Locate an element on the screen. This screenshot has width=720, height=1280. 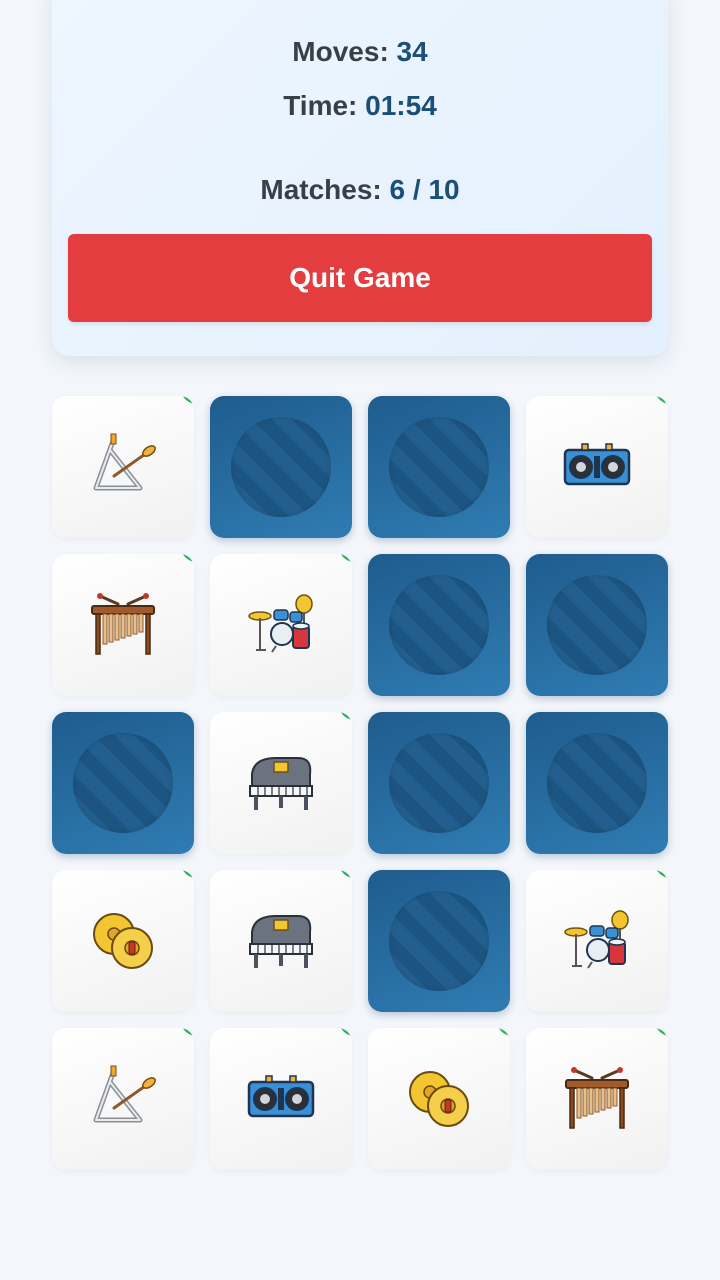
moves-counter: Moves: 34 is located at coordinates (360, 52).